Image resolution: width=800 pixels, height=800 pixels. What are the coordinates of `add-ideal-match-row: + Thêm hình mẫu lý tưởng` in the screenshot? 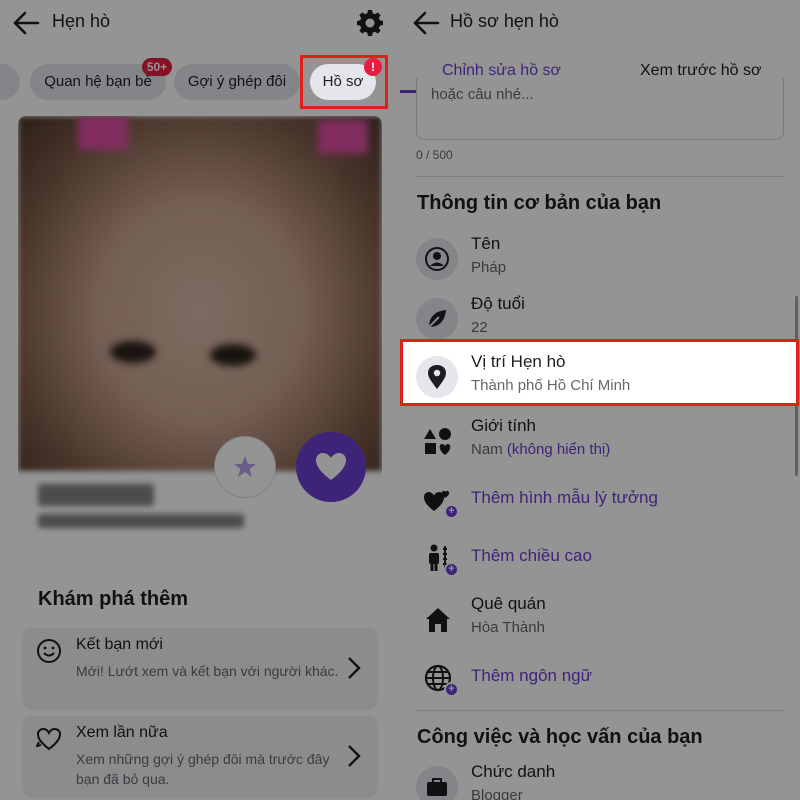 It's located at (600, 502).